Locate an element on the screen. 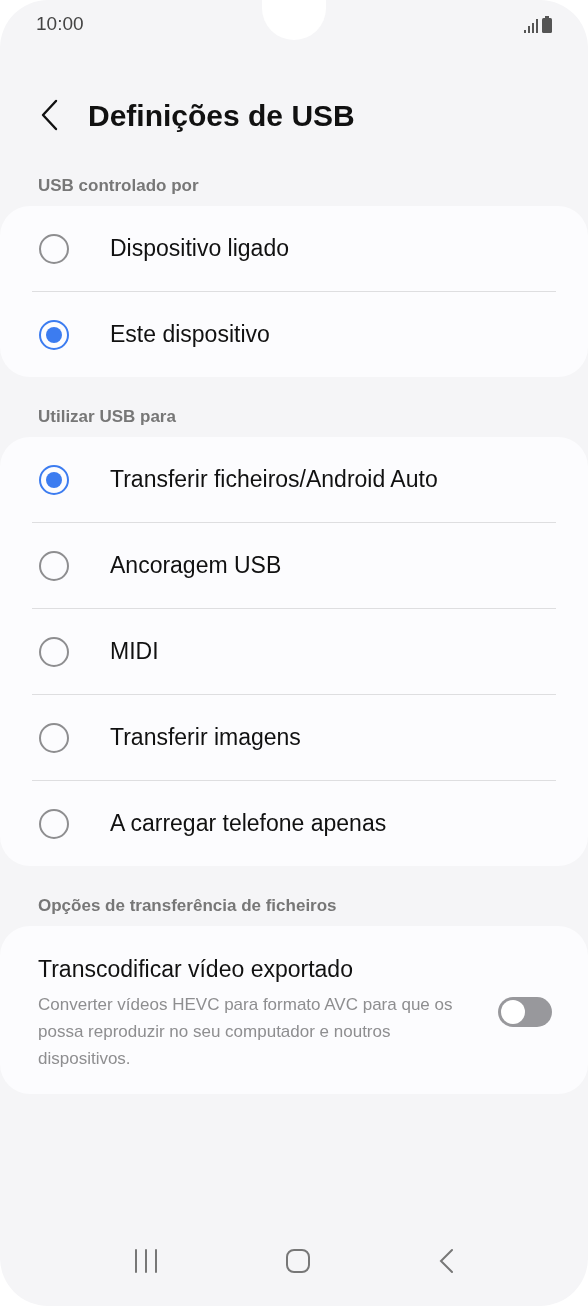 This screenshot has width=588, height=1306. option-label: Transferir imagens is located at coordinates (205, 738).